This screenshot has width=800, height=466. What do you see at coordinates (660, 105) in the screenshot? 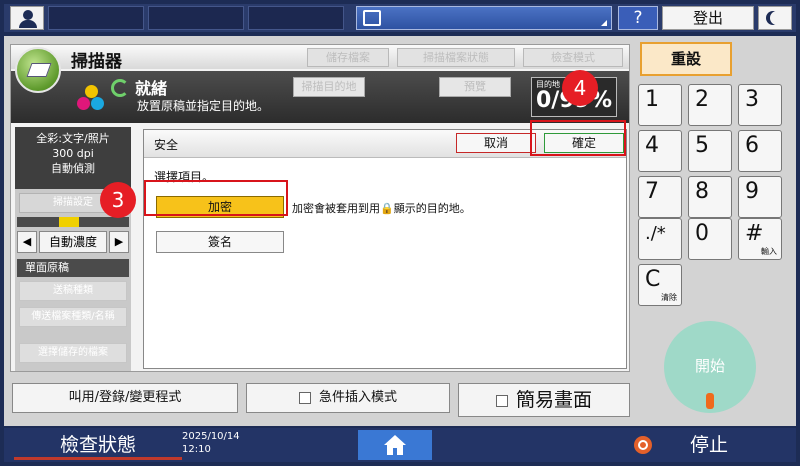
I see `key-1: 1` at bounding box center [660, 105].